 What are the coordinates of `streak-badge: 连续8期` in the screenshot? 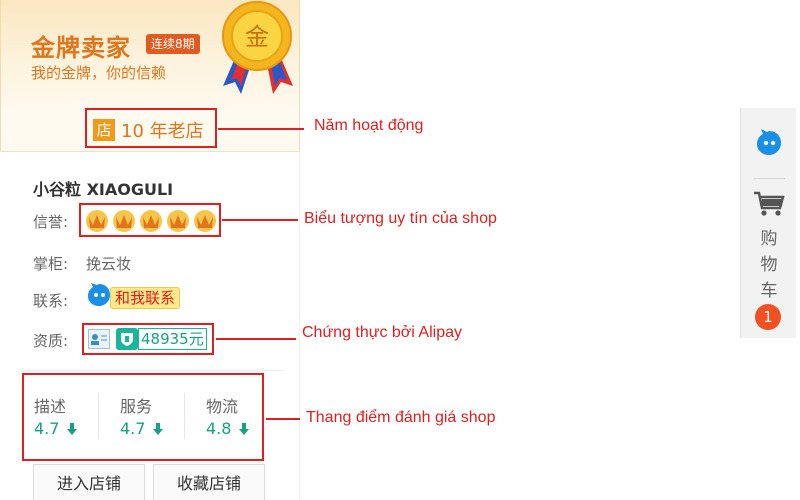 It's located at (173, 44).